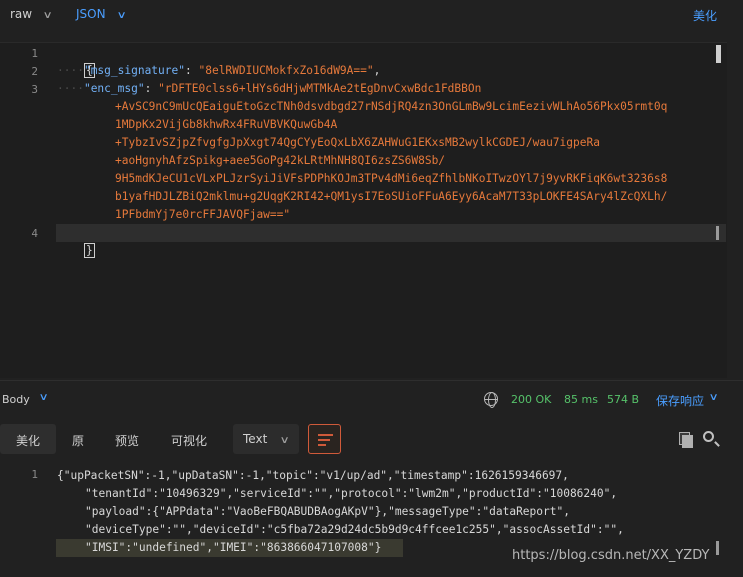 This screenshot has height=577, width=743. I want to click on json-string: "8elRWDIUCMokfxZo16dW9A==", so click(286, 70).